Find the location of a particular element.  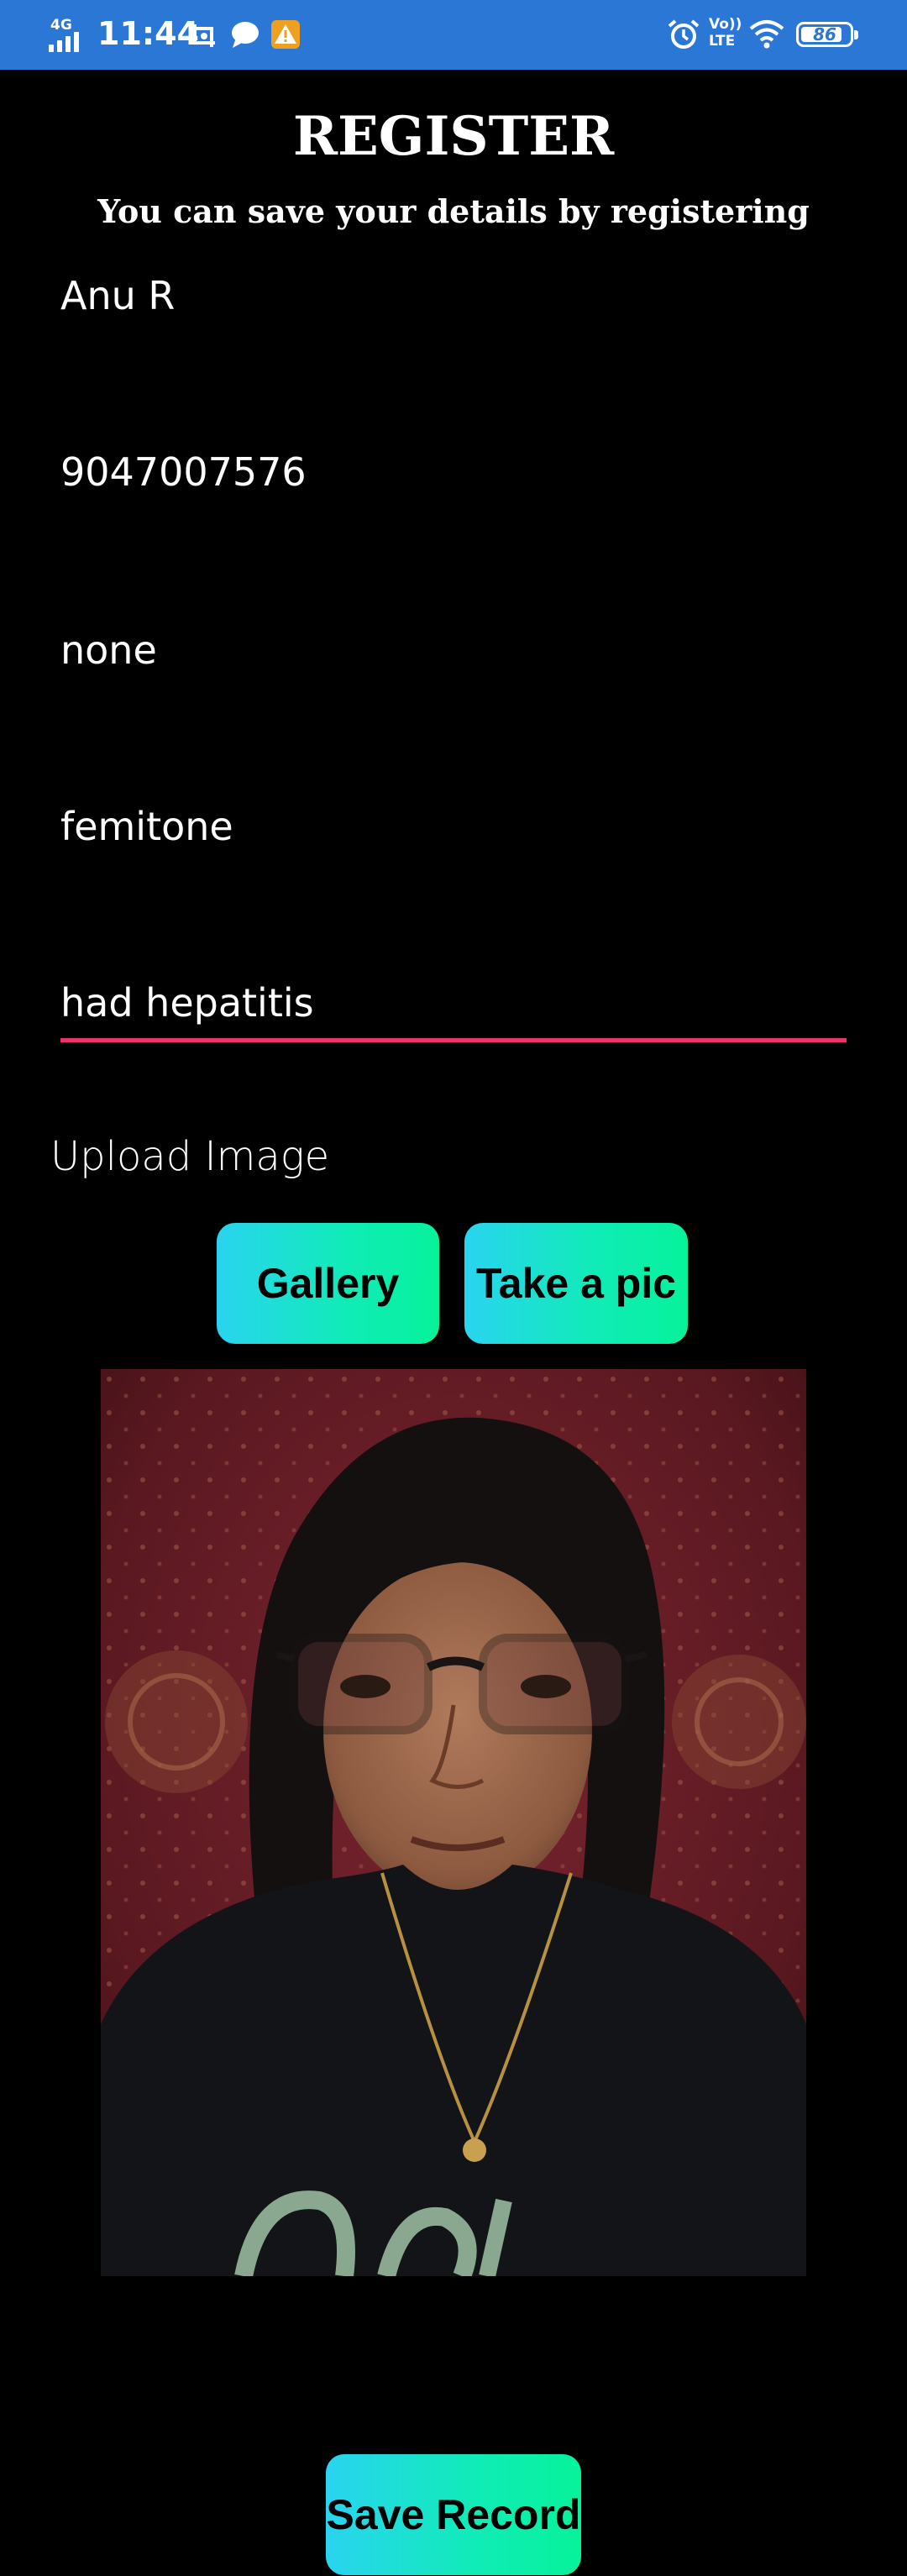

screenshot-icon is located at coordinates (204, 37).